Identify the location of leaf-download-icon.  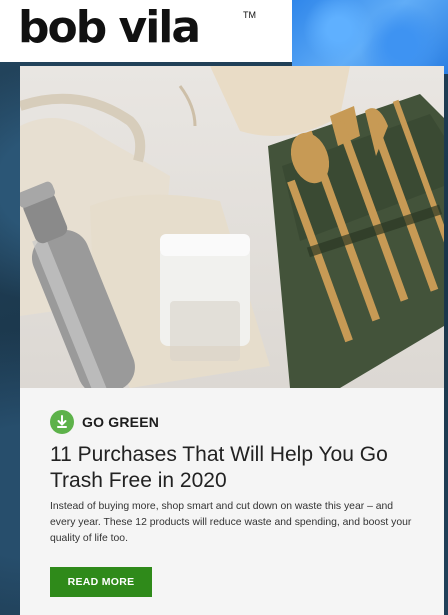
(62, 422).